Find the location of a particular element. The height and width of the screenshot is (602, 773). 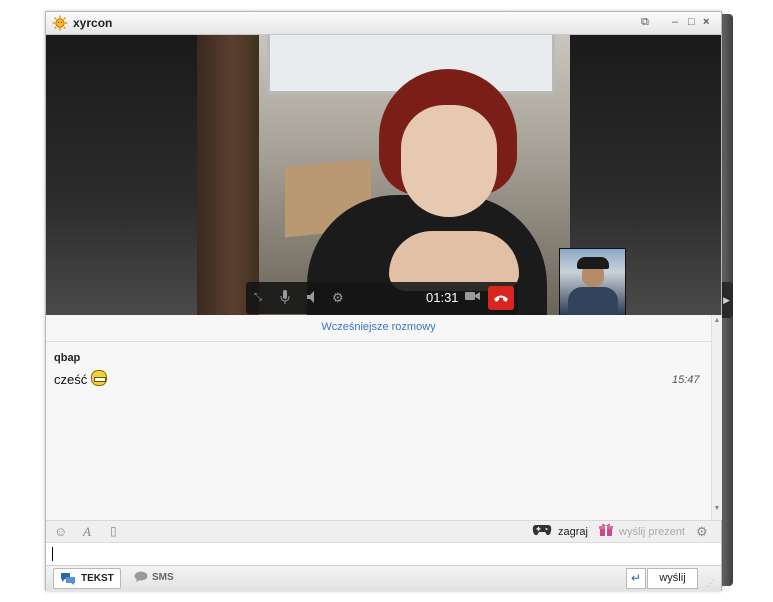

call-controls: ⤡ ⚙ 01:31 is located at coordinates (382, 298).